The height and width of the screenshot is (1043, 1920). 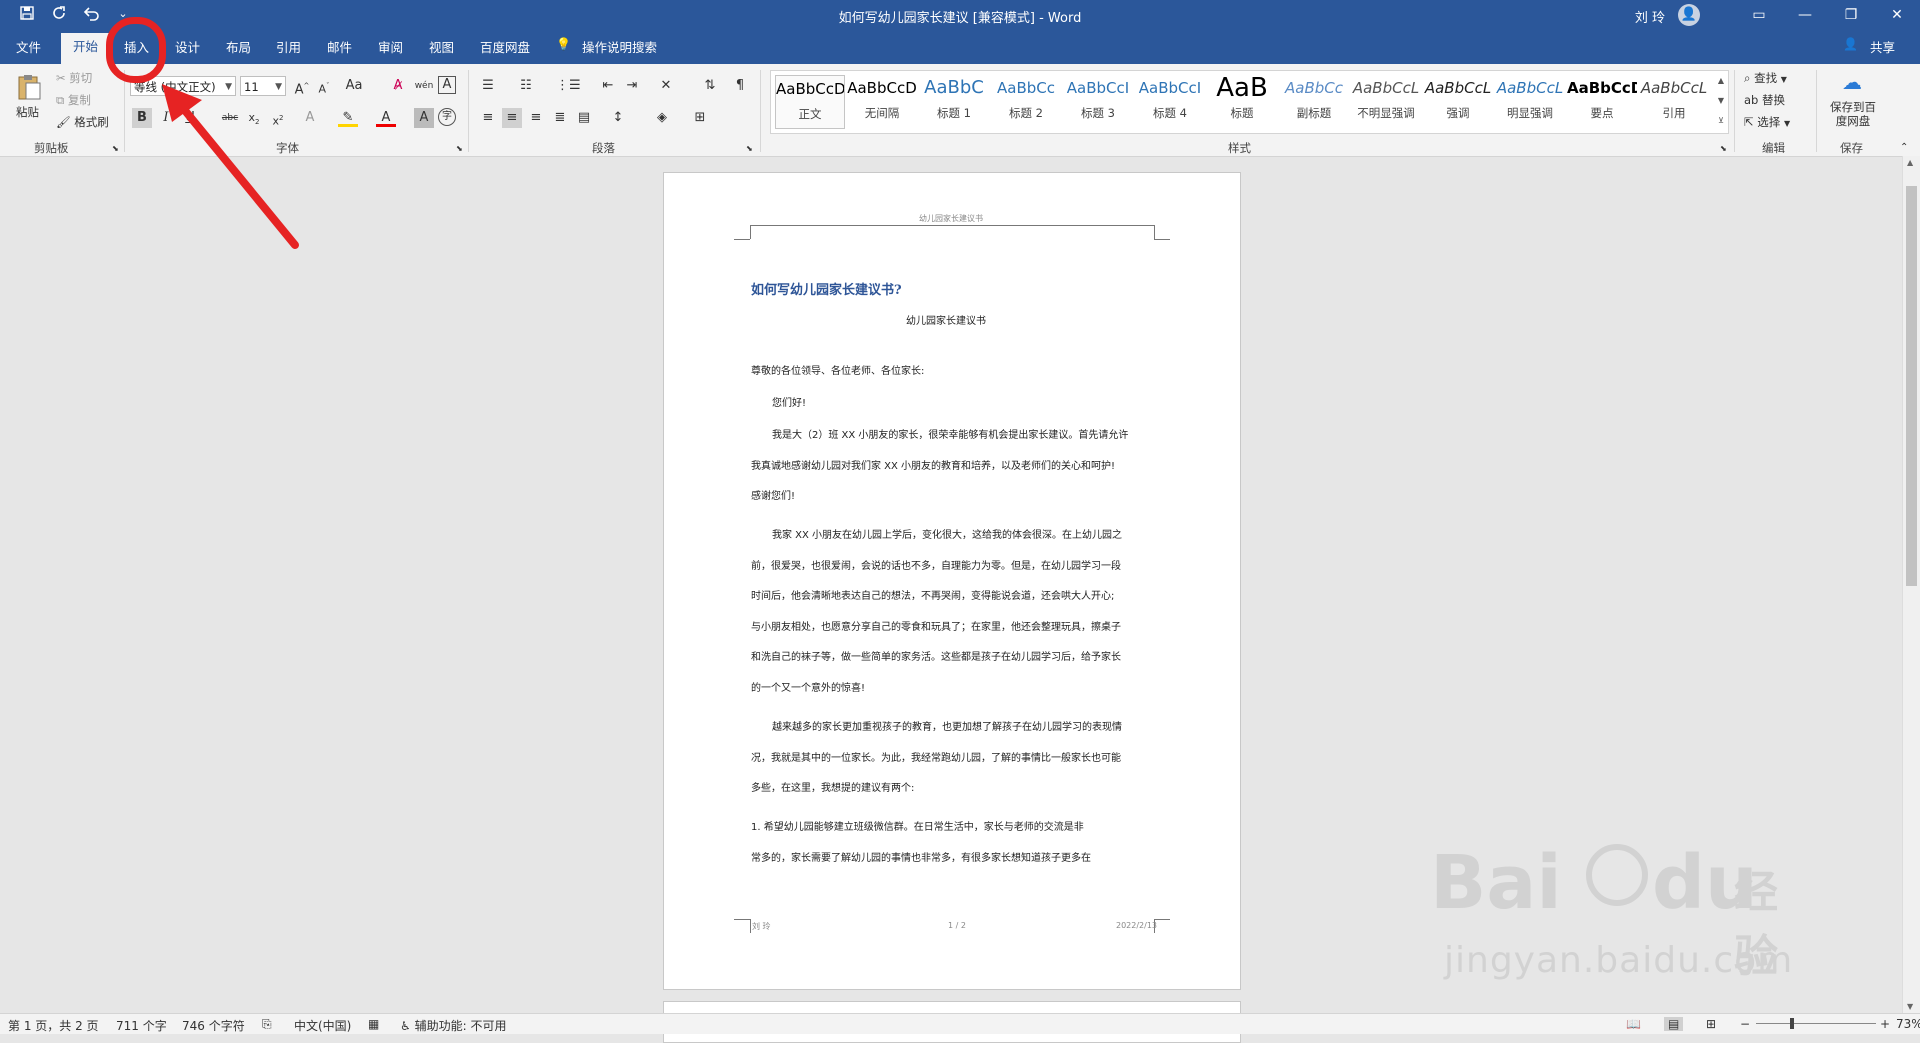 I want to click on char-count: 746 个字符, so click(x=213, y=1025).